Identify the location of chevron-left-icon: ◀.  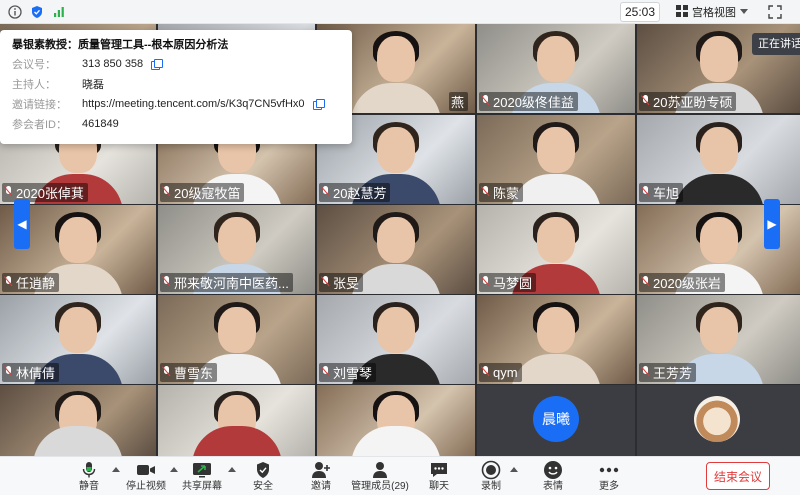
(22, 224).